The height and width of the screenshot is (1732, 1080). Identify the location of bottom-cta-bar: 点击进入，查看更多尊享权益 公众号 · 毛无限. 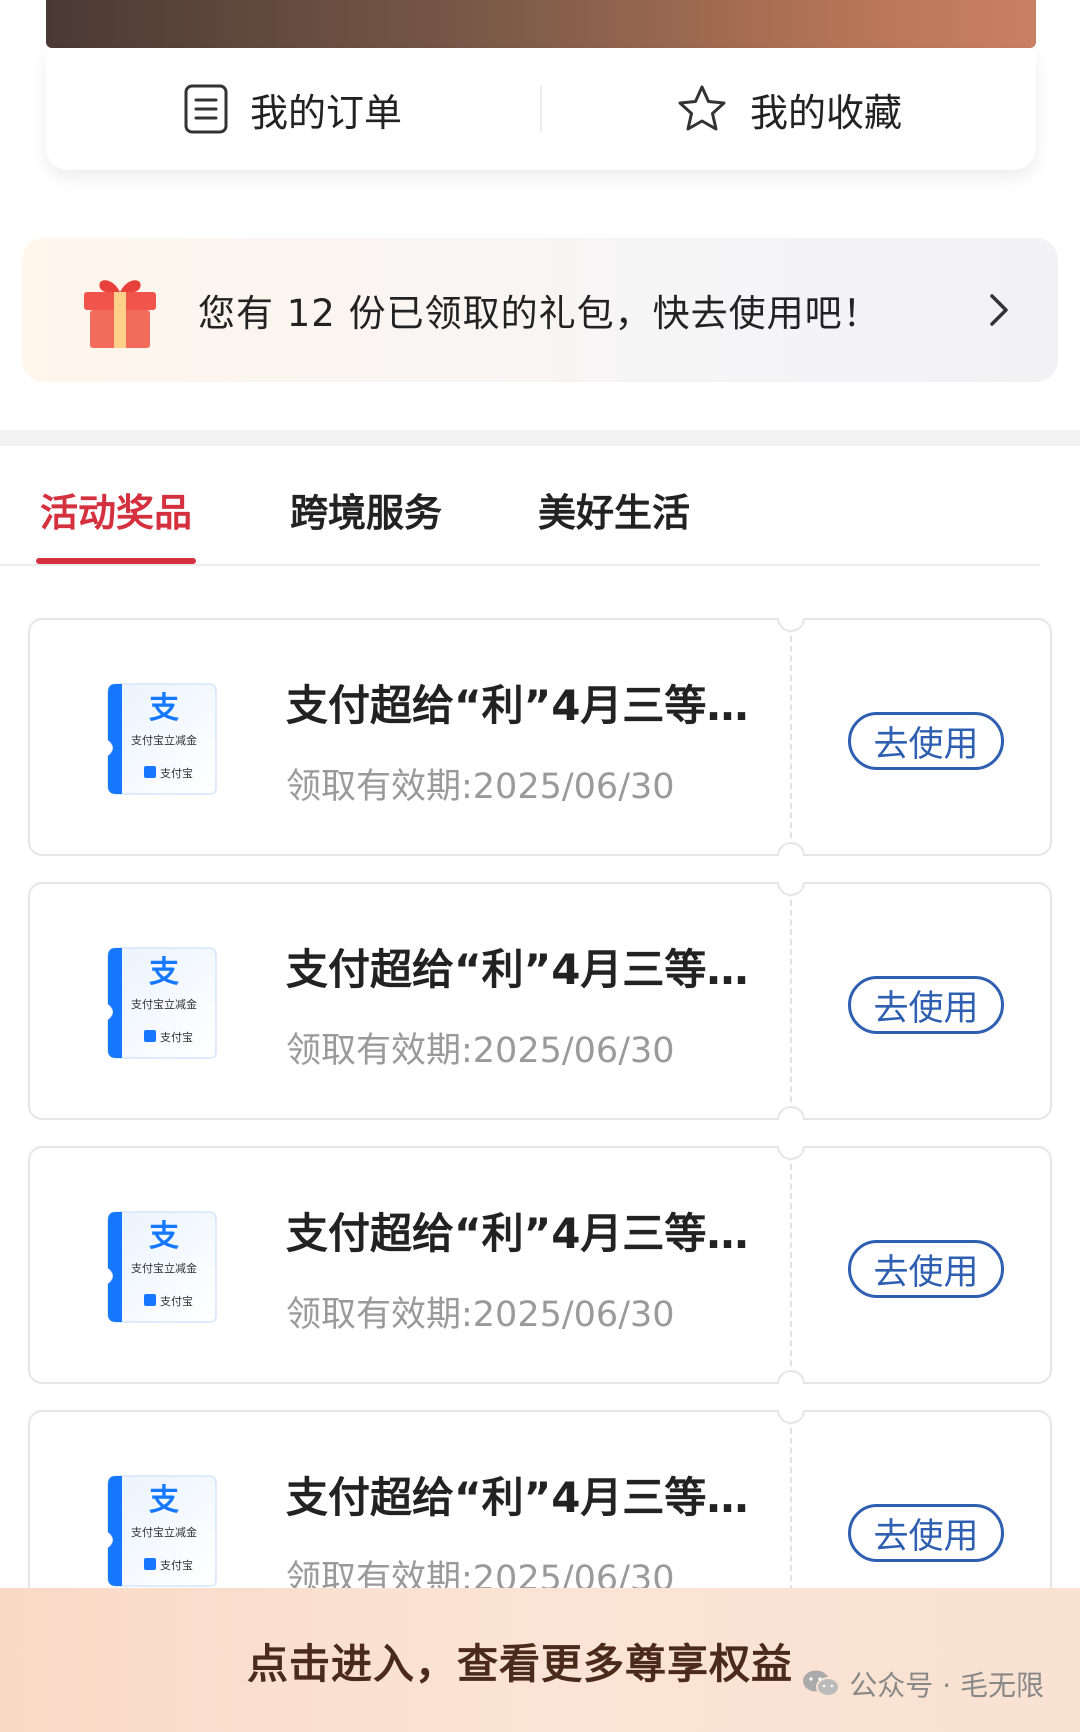
(540, 1660).